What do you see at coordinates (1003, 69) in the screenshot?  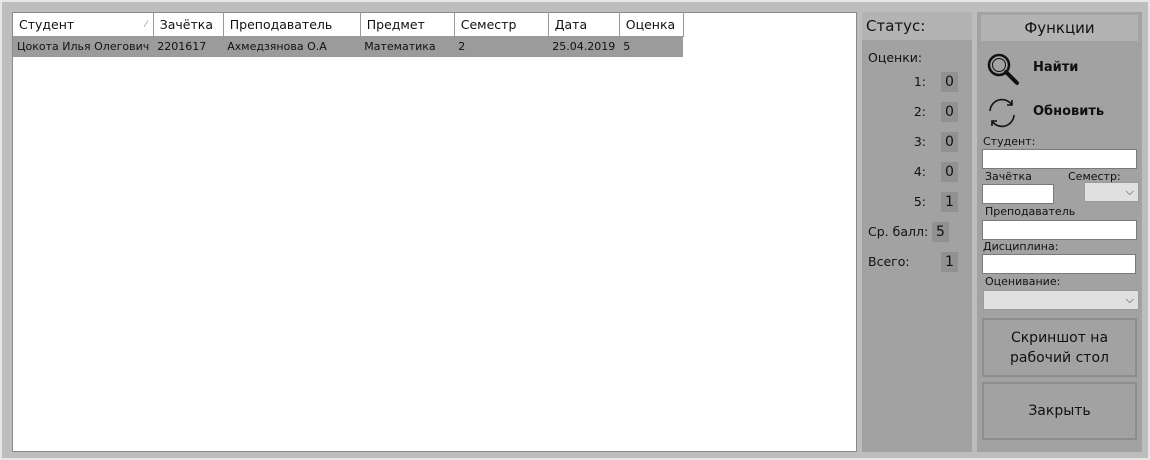 I see `magnifier-icon` at bounding box center [1003, 69].